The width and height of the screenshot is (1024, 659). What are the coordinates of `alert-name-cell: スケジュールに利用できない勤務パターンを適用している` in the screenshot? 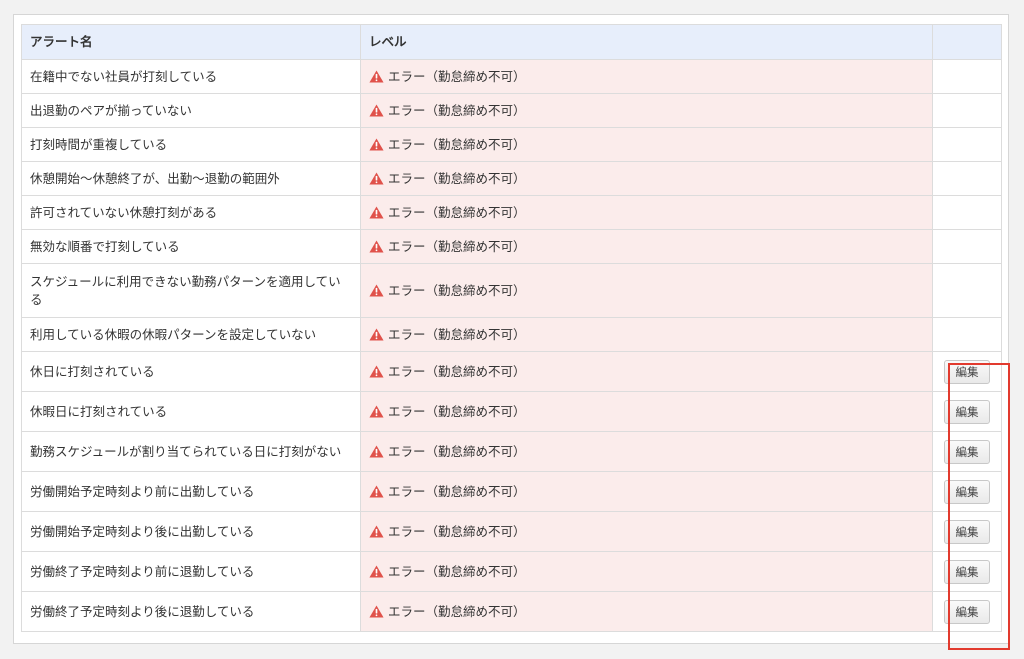 It's located at (191, 290).